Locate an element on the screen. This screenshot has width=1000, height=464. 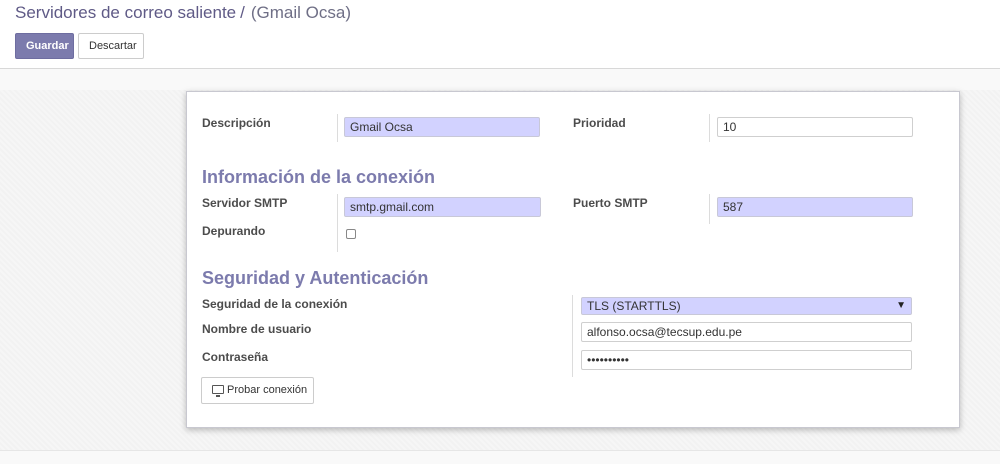
test-connection-label: Probar conexión is located at coordinates (267, 390).